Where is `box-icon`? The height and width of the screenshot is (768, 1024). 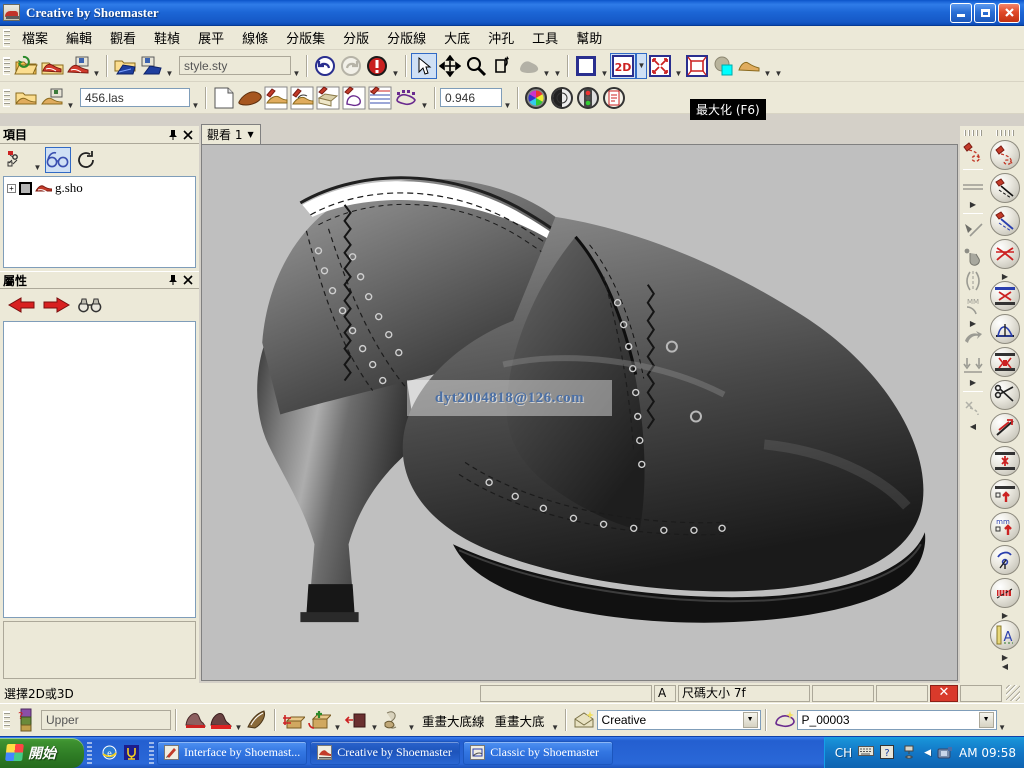 box-icon is located at coordinates (328, 98).